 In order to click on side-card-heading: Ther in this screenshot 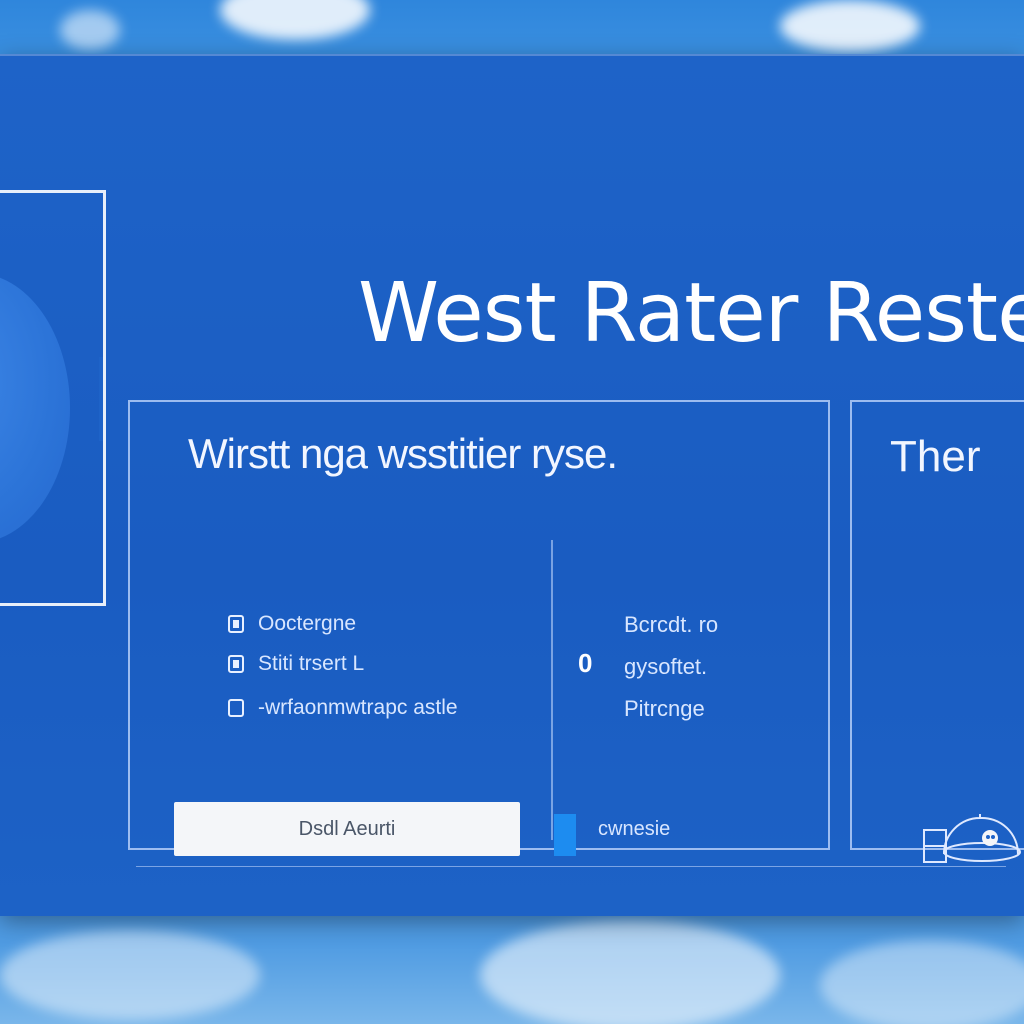, I will do `click(935, 456)`.